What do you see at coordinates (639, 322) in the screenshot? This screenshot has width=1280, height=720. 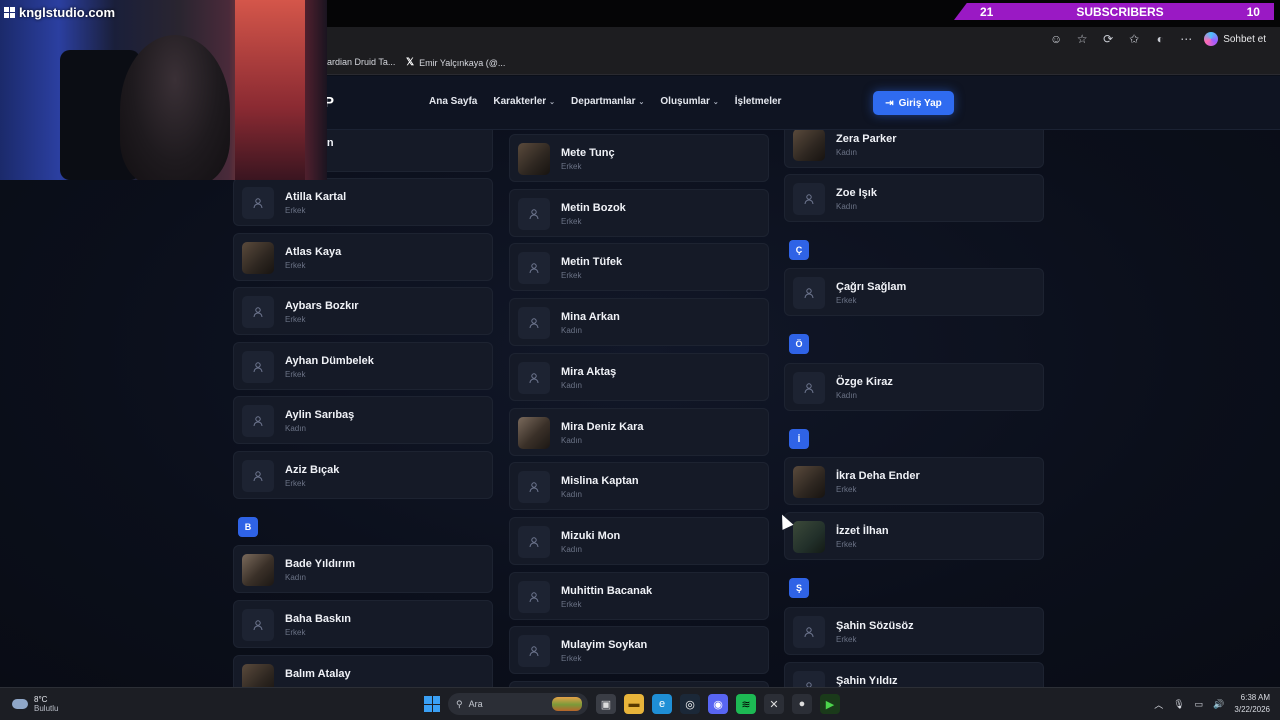 I see `character-card: Mina Arkan Kadın` at bounding box center [639, 322].